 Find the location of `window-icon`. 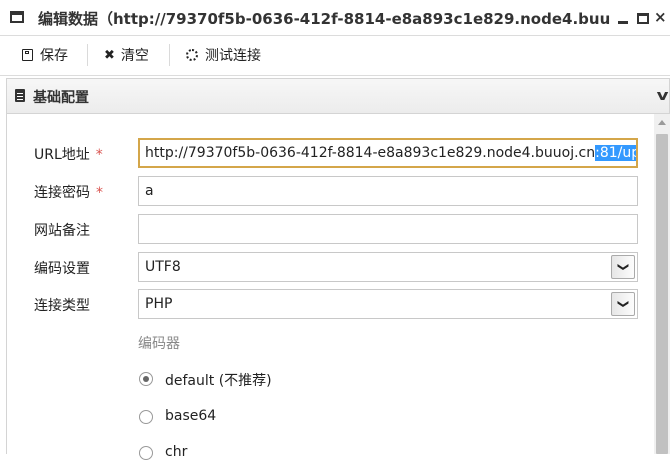

window-icon is located at coordinates (17, 17).